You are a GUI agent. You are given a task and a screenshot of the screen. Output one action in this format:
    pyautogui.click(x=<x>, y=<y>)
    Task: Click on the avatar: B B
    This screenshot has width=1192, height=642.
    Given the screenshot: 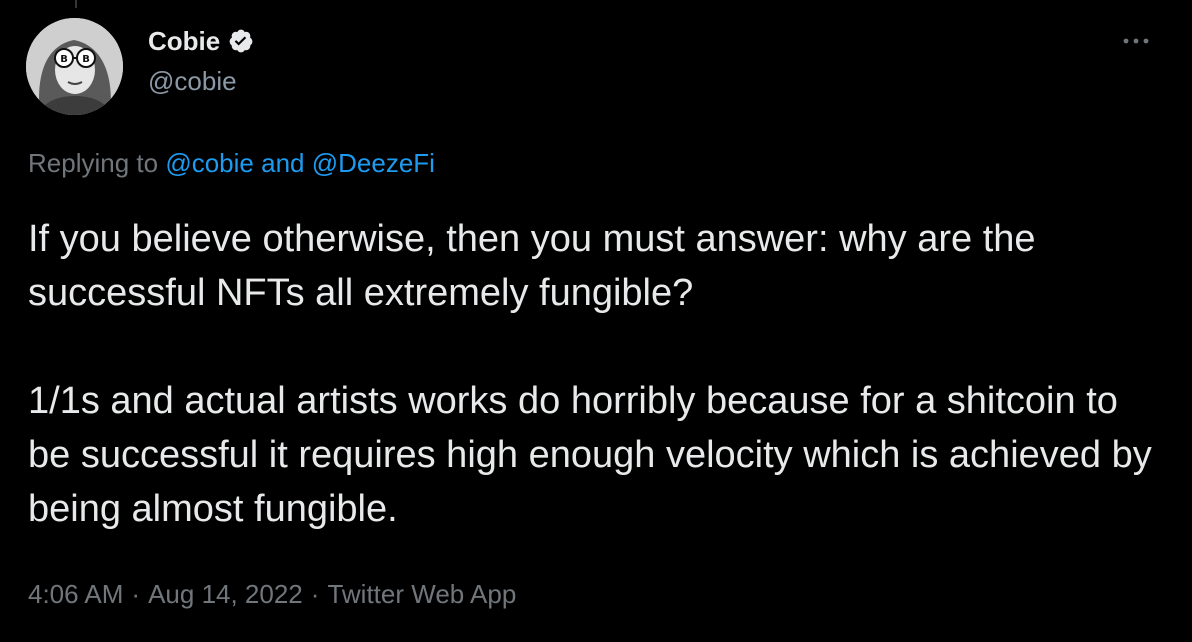 What is the action you would take?
    pyautogui.click(x=74, y=66)
    